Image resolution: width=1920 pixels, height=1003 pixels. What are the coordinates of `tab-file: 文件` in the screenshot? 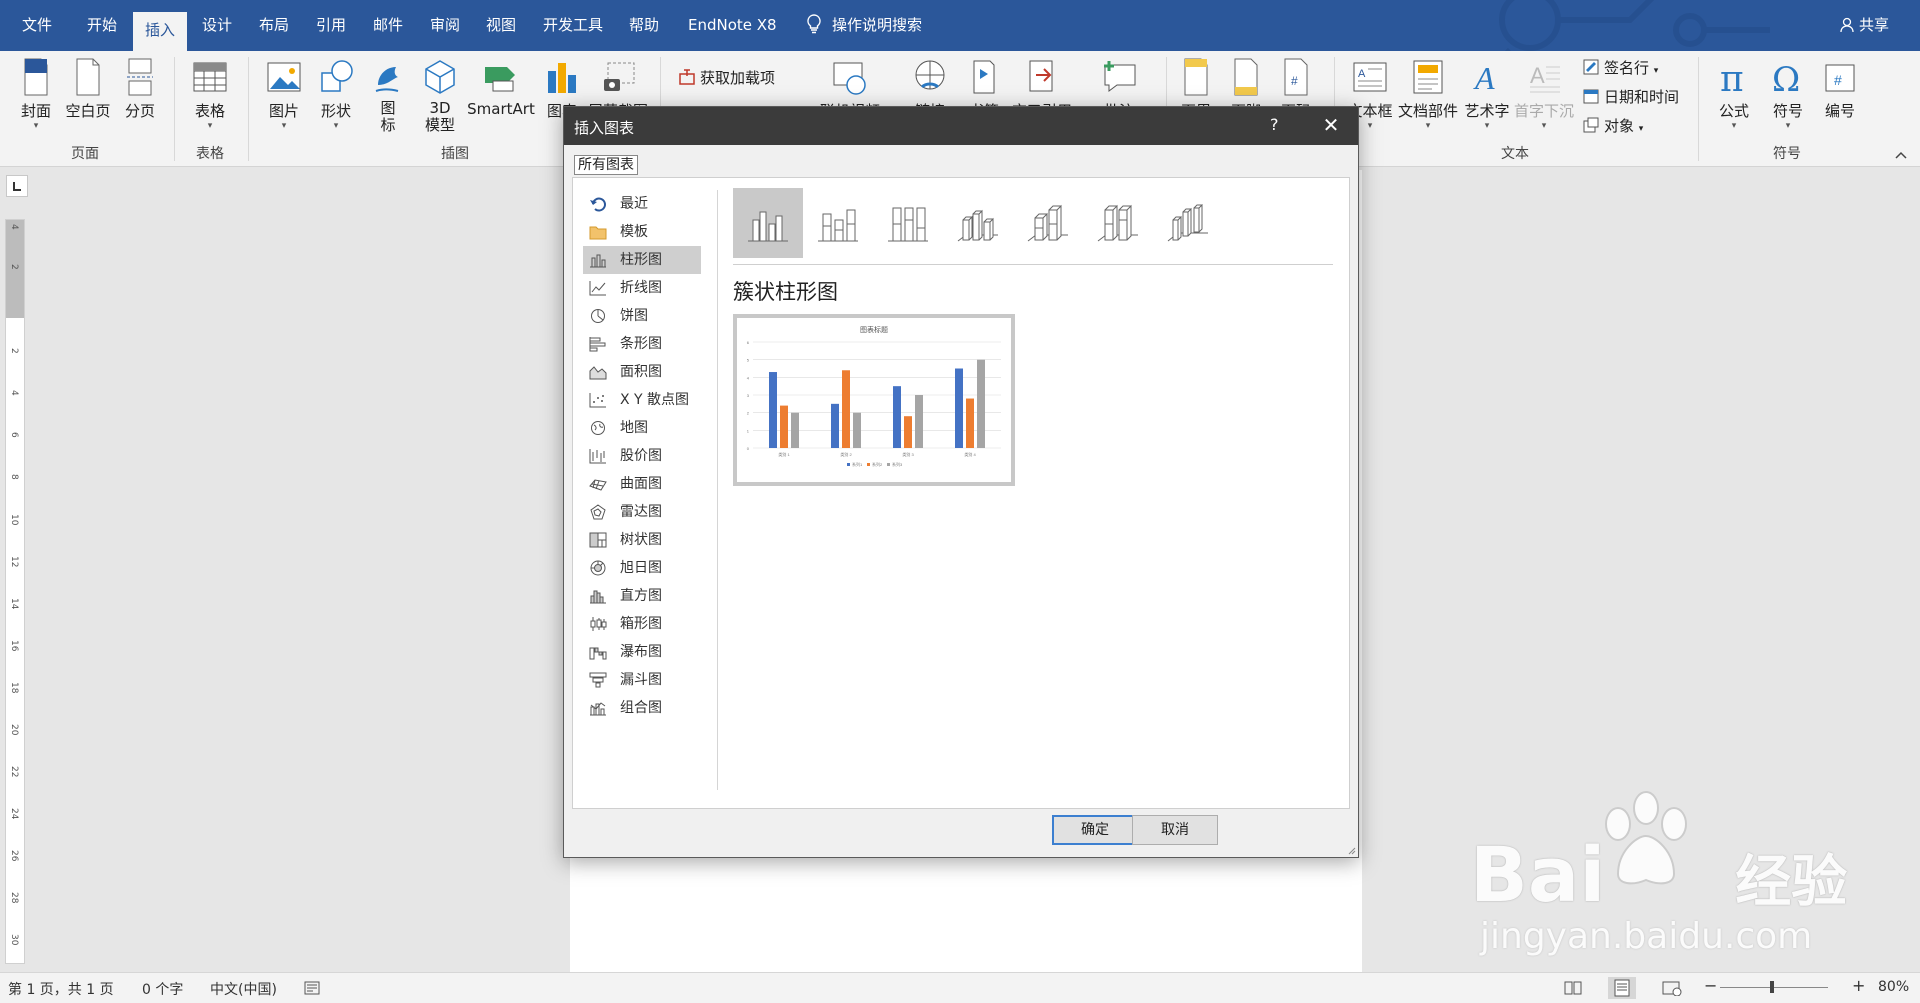 It's located at (37, 25).